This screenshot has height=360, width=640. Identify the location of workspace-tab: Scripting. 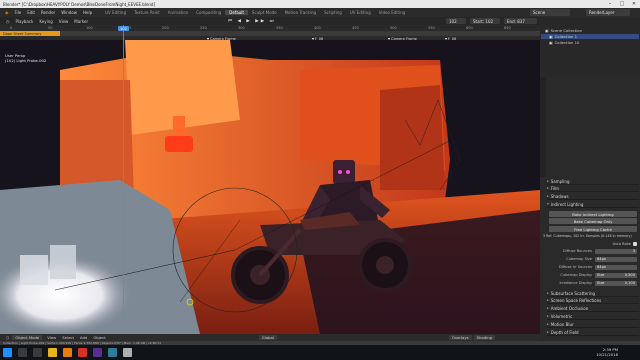
(333, 12).